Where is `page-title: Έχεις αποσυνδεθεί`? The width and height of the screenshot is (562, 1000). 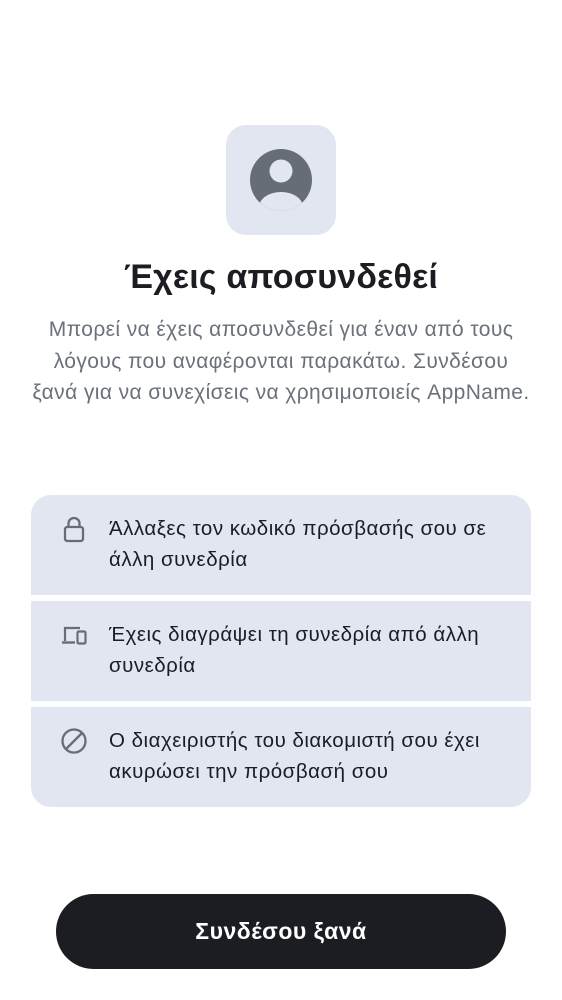 page-title: Έχεις αποσυνδεθεί is located at coordinates (281, 277).